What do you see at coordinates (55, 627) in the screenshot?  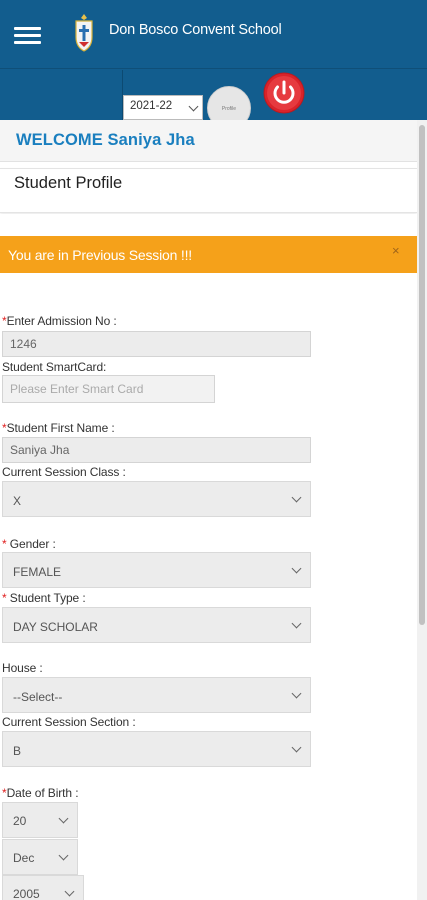 I see `student-type-select-value: DAY SCHOLAR` at bounding box center [55, 627].